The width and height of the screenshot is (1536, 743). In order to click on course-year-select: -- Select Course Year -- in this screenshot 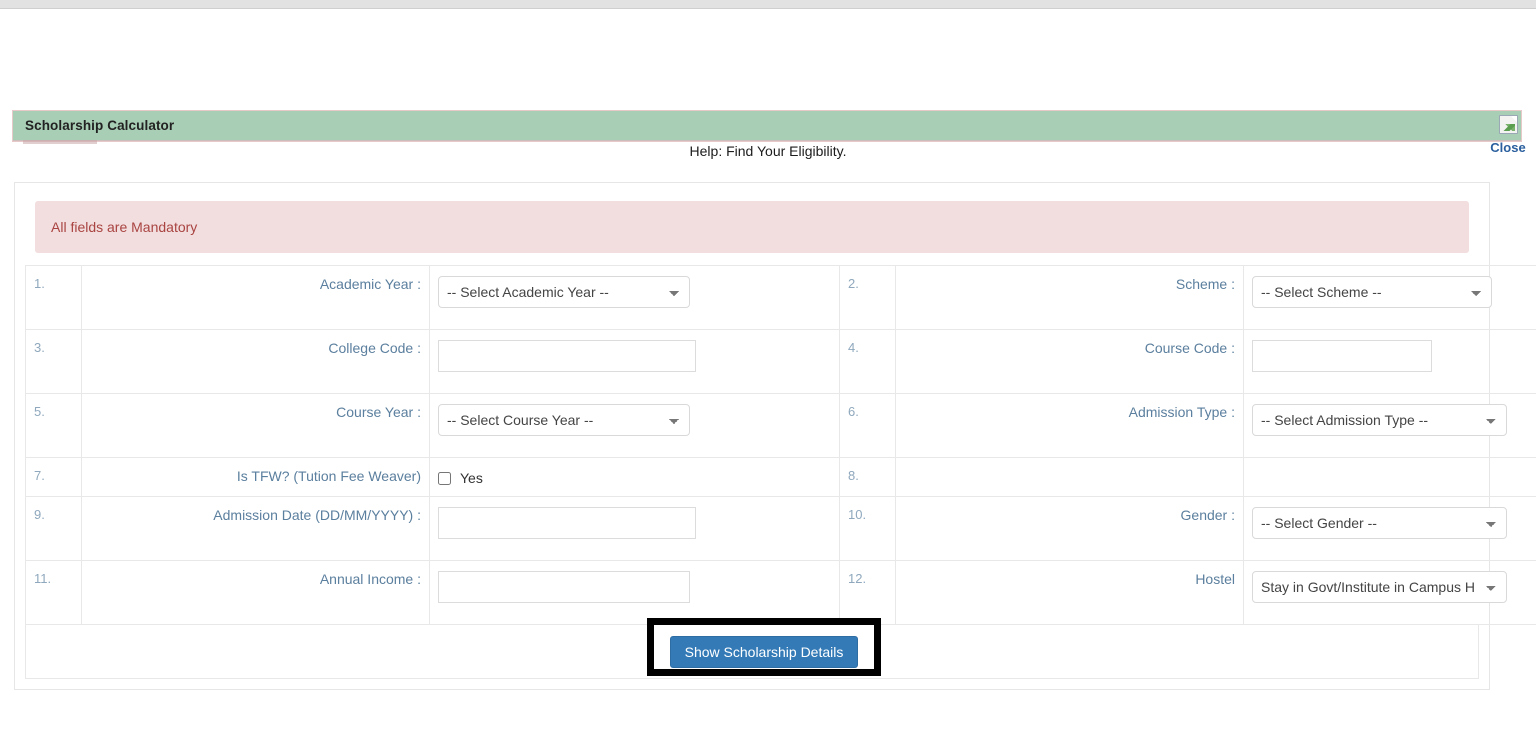, I will do `click(564, 420)`.